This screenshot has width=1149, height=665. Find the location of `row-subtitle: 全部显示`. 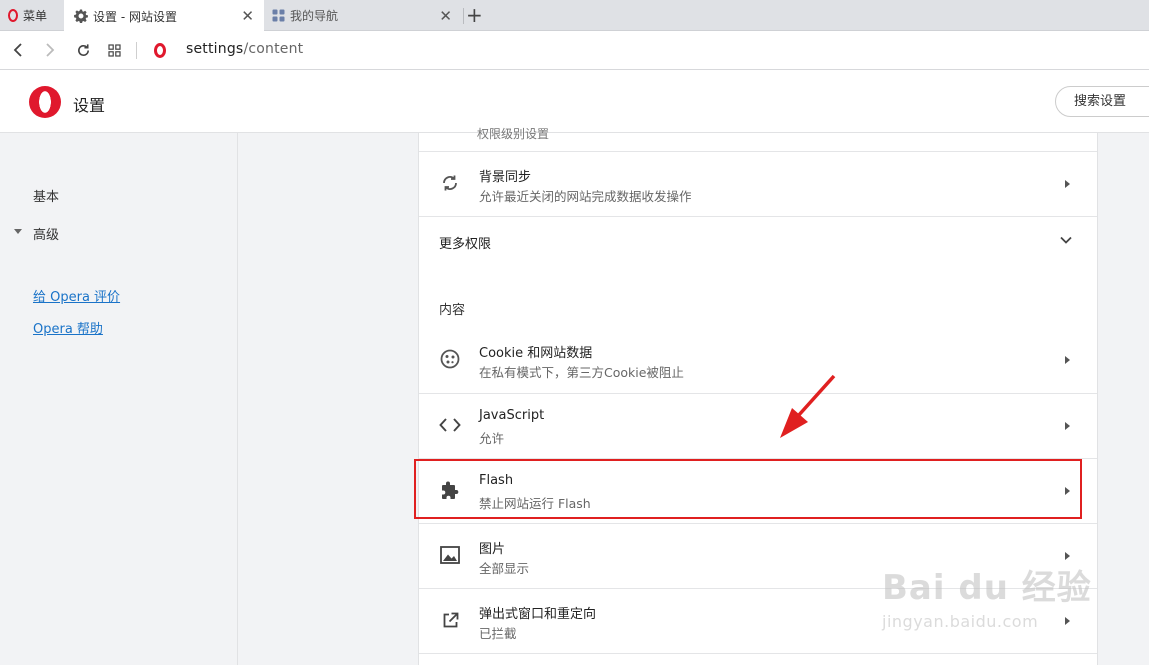

row-subtitle: 全部显示 is located at coordinates (504, 568).